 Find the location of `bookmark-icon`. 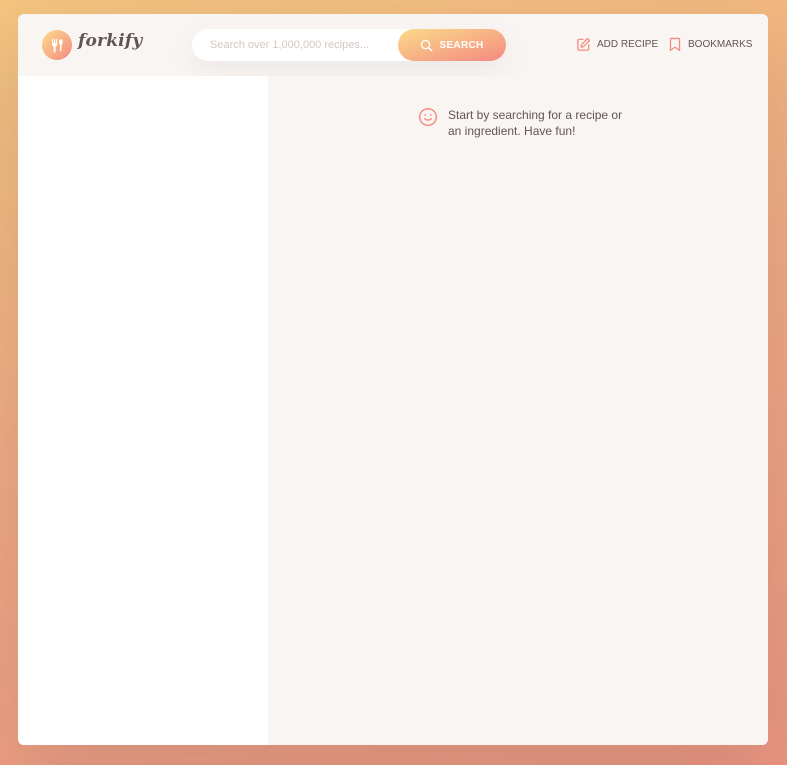

bookmark-icon is located at coordinates (675, 44).